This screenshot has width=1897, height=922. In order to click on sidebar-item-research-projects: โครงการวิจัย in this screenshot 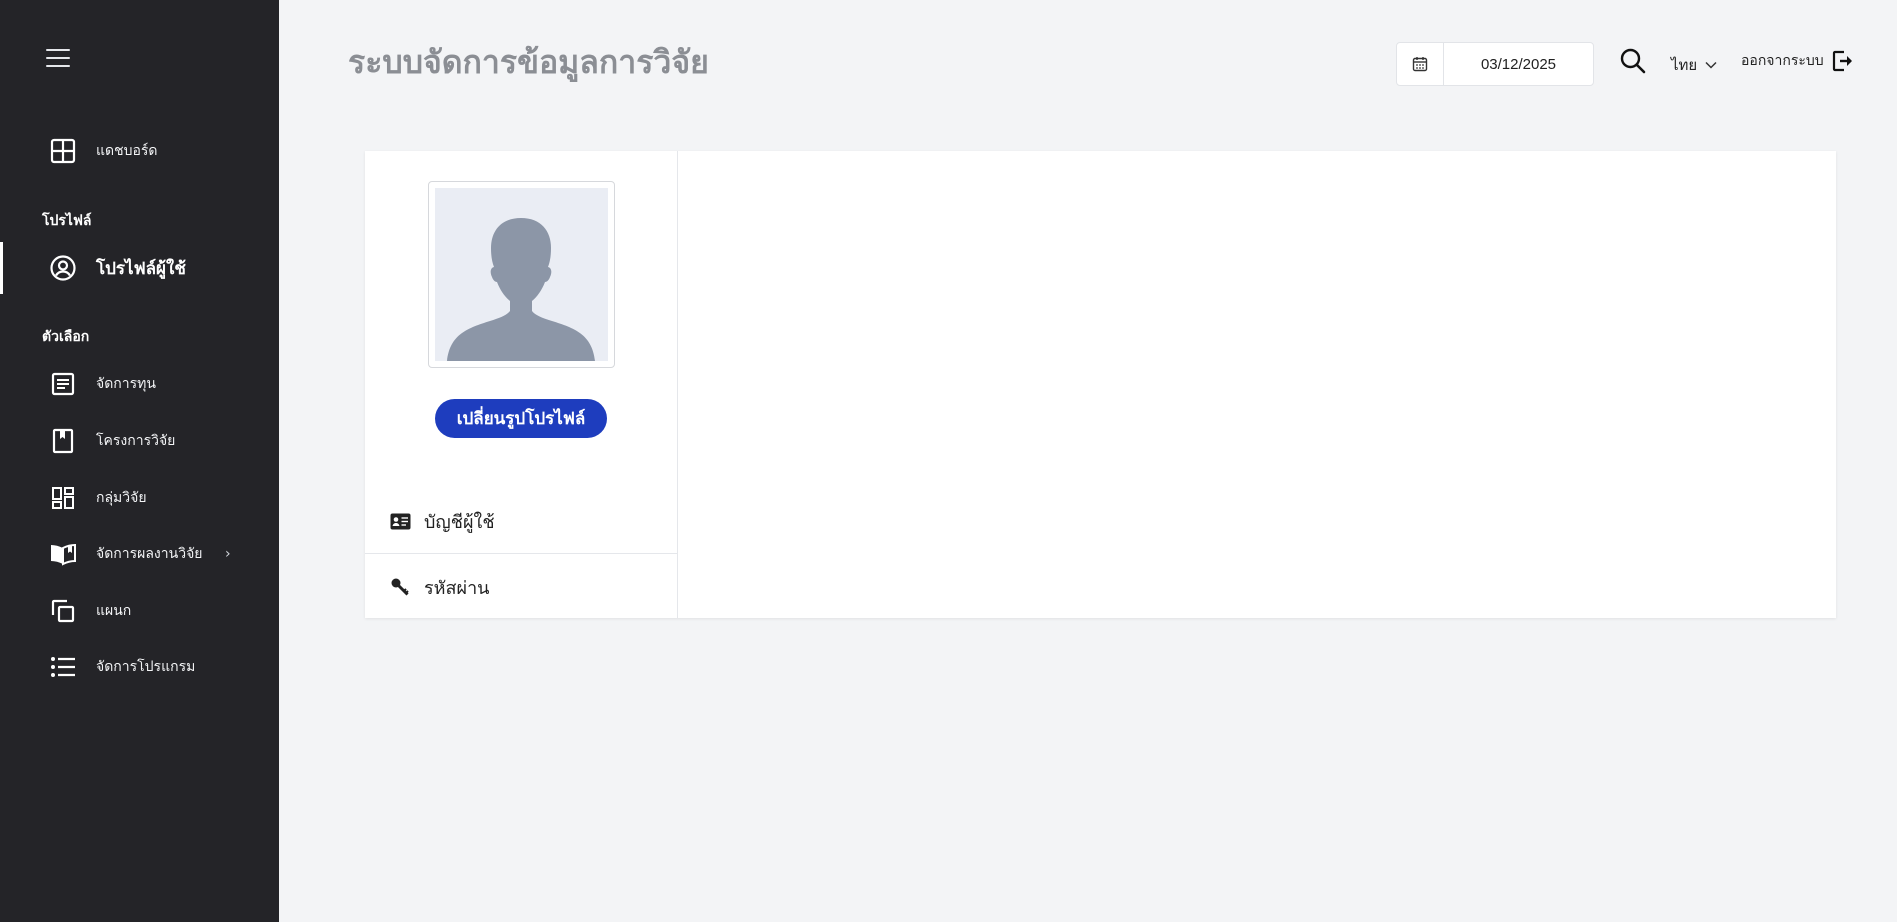, I will do `click(139, 441)`.